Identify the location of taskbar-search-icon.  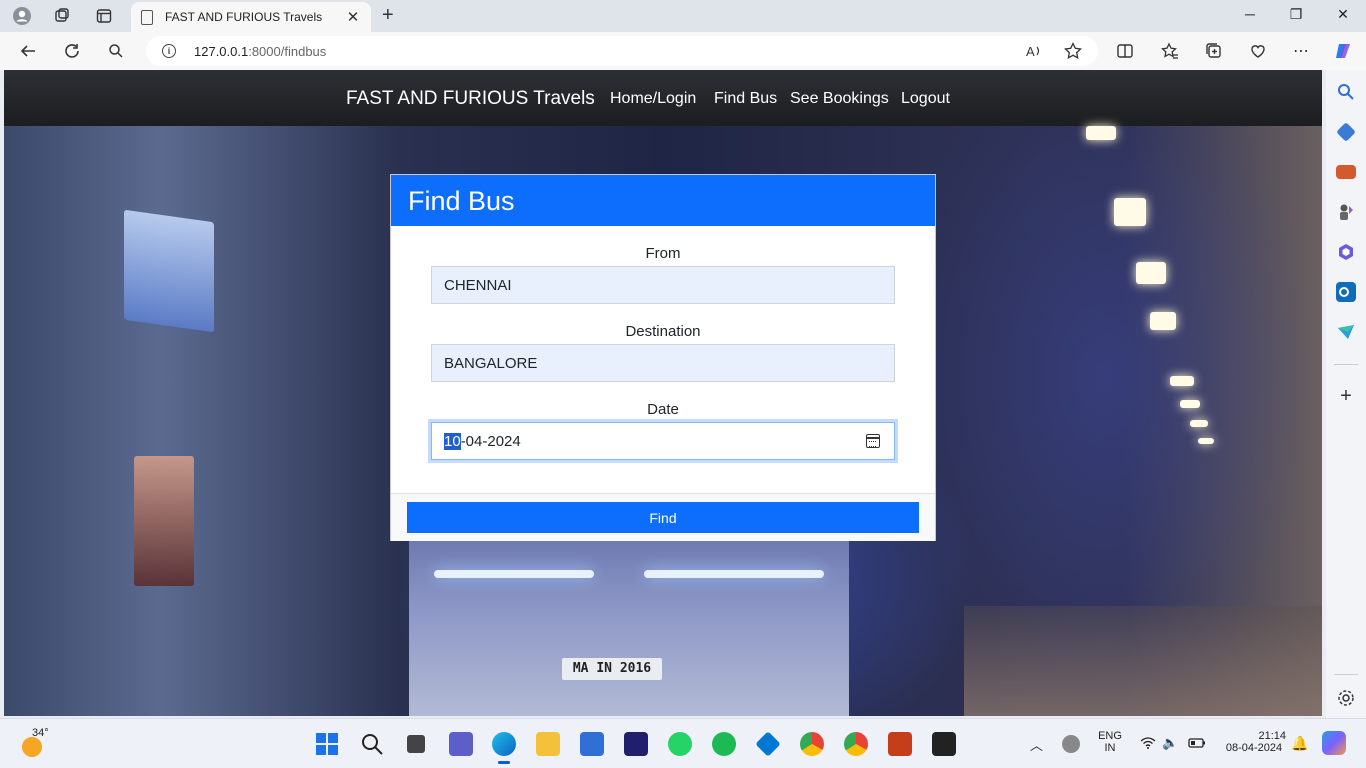
(372, 744).